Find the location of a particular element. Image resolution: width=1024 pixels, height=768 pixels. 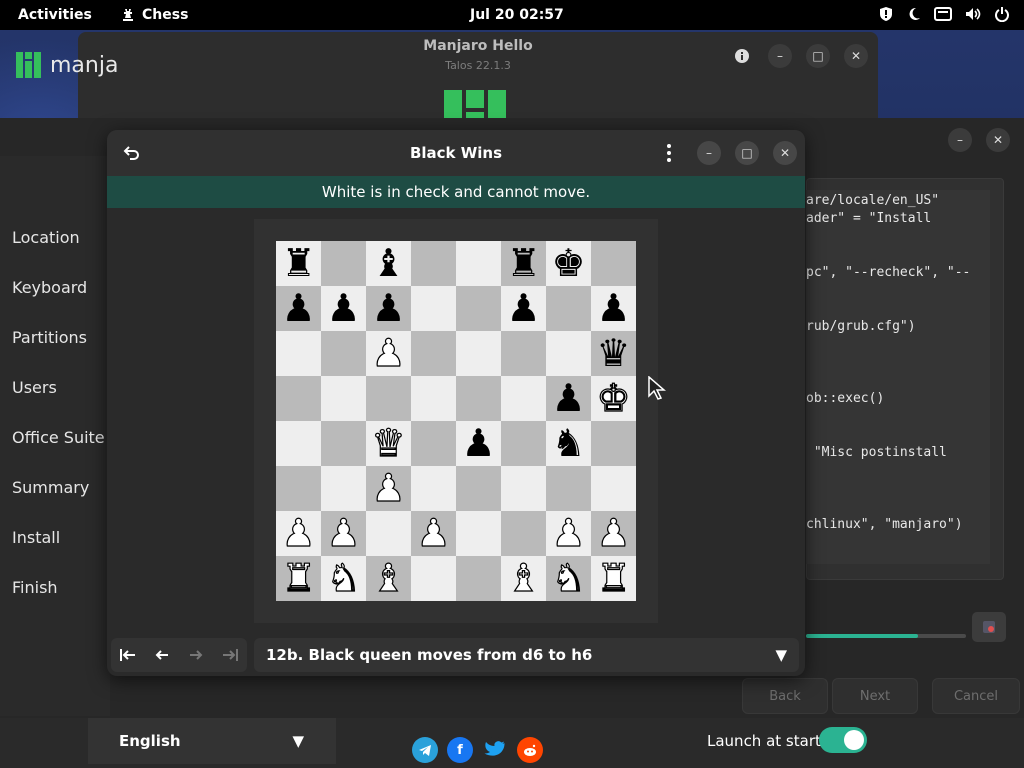

black-queen-icon: ♛ is located at coordinates (613, 353).